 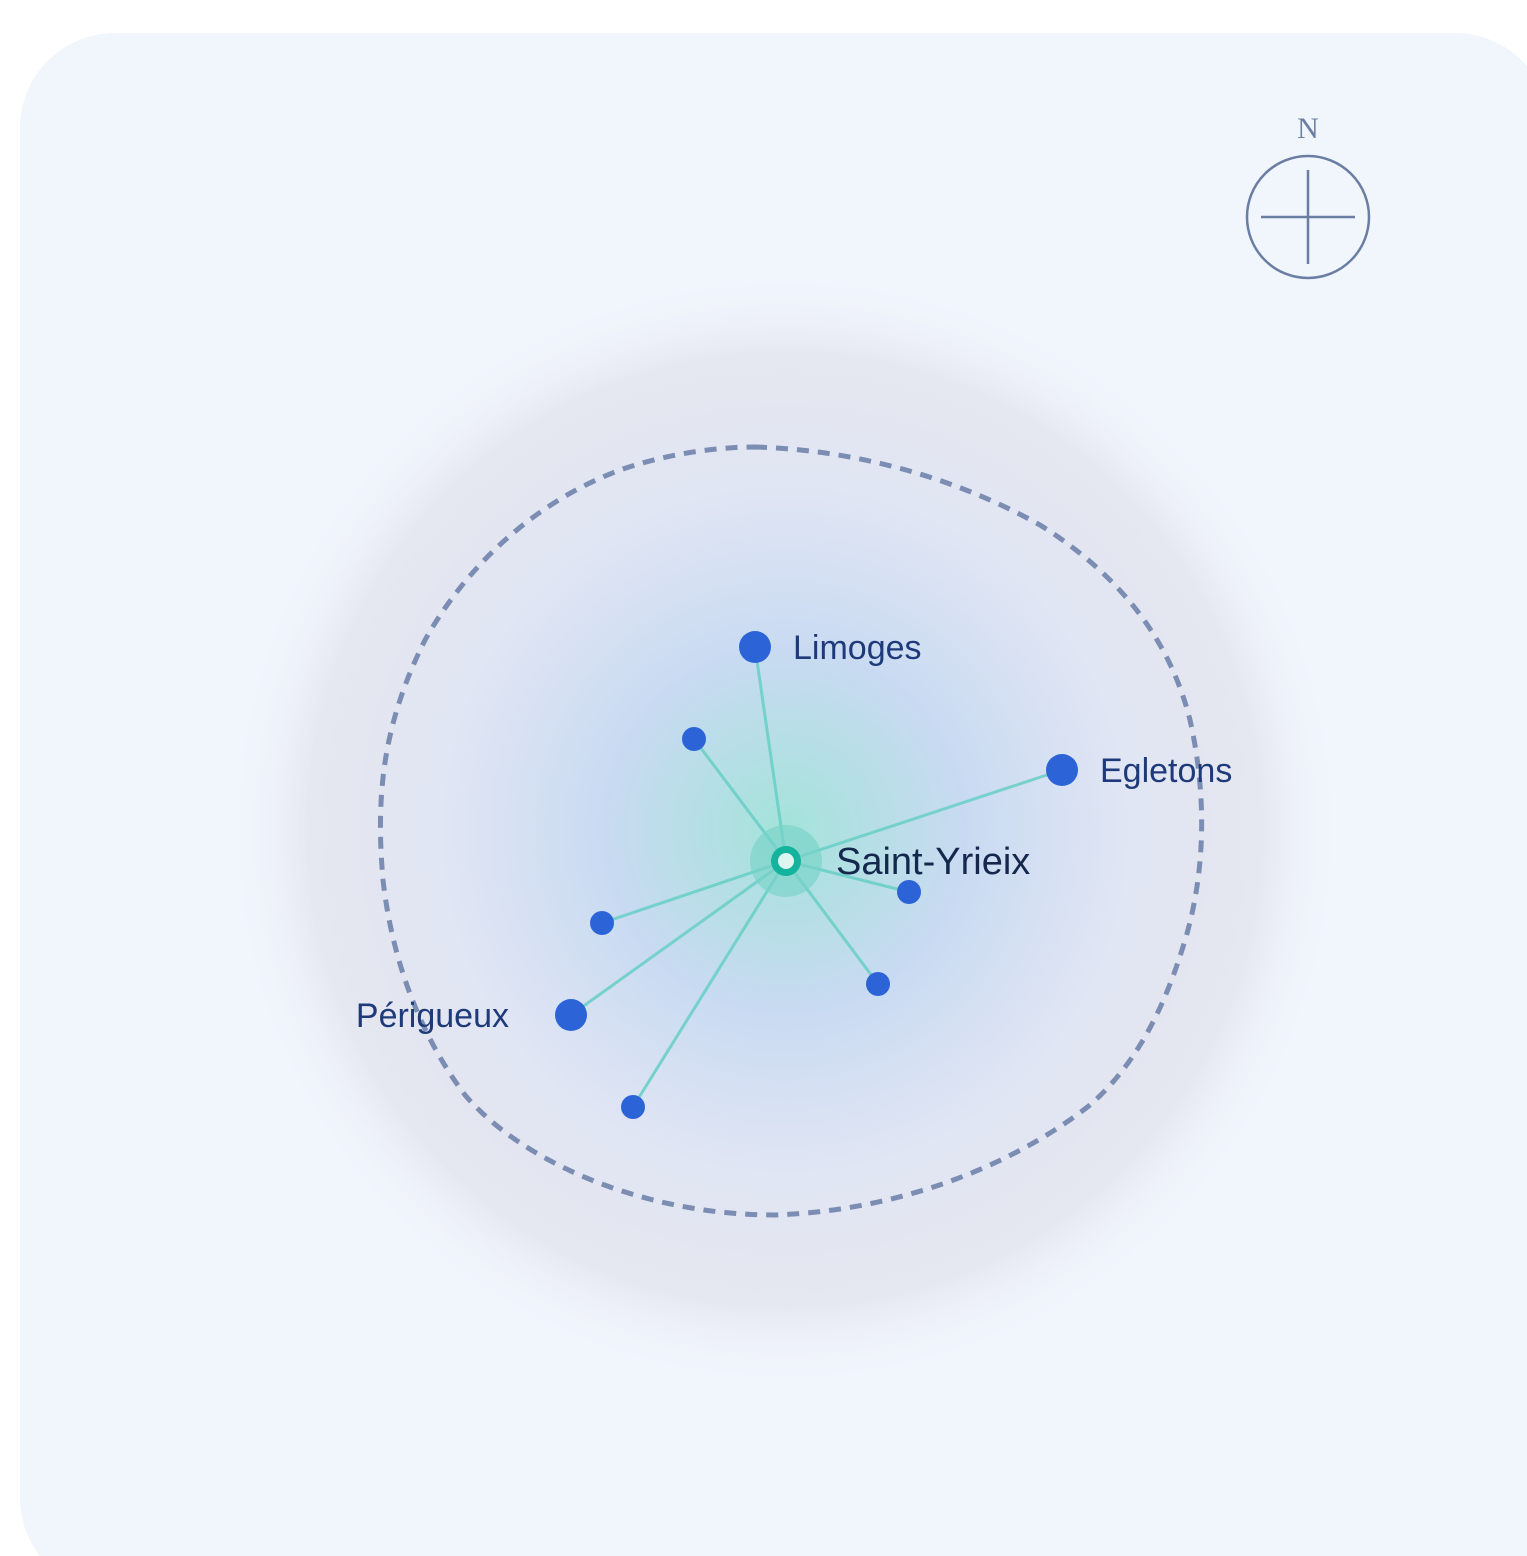 I want to click on destination-node-p-rigueux, so click(x=571, y=1015).